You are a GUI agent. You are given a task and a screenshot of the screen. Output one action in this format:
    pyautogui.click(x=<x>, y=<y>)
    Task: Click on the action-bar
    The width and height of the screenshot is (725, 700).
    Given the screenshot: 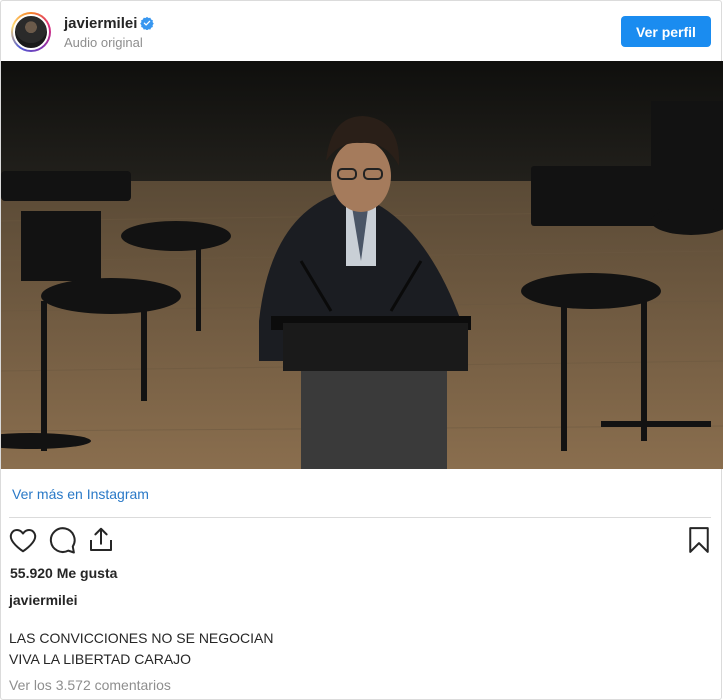 What is the action you would take?
    pyautogui.click(x=361, y=541)
    